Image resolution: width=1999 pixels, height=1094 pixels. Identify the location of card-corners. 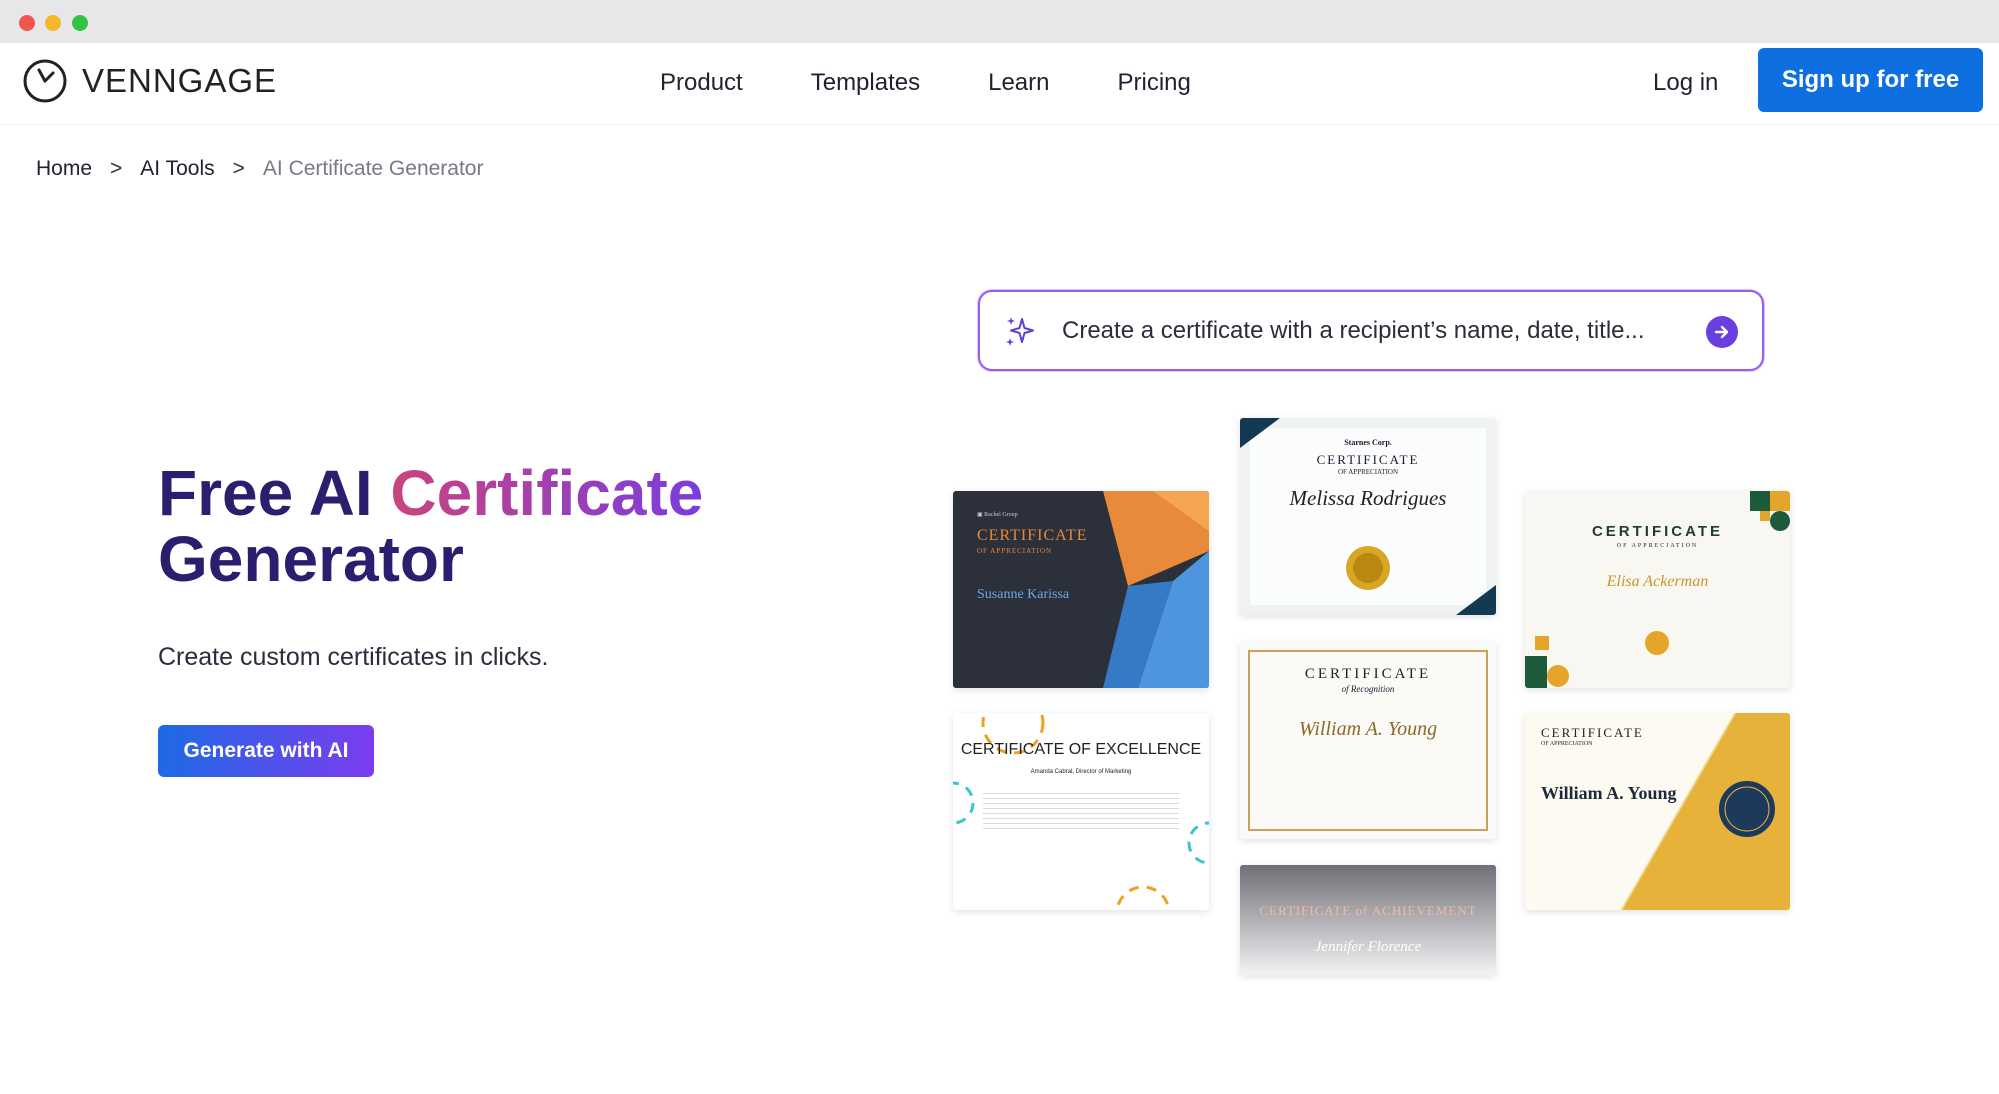
(1368, 516).